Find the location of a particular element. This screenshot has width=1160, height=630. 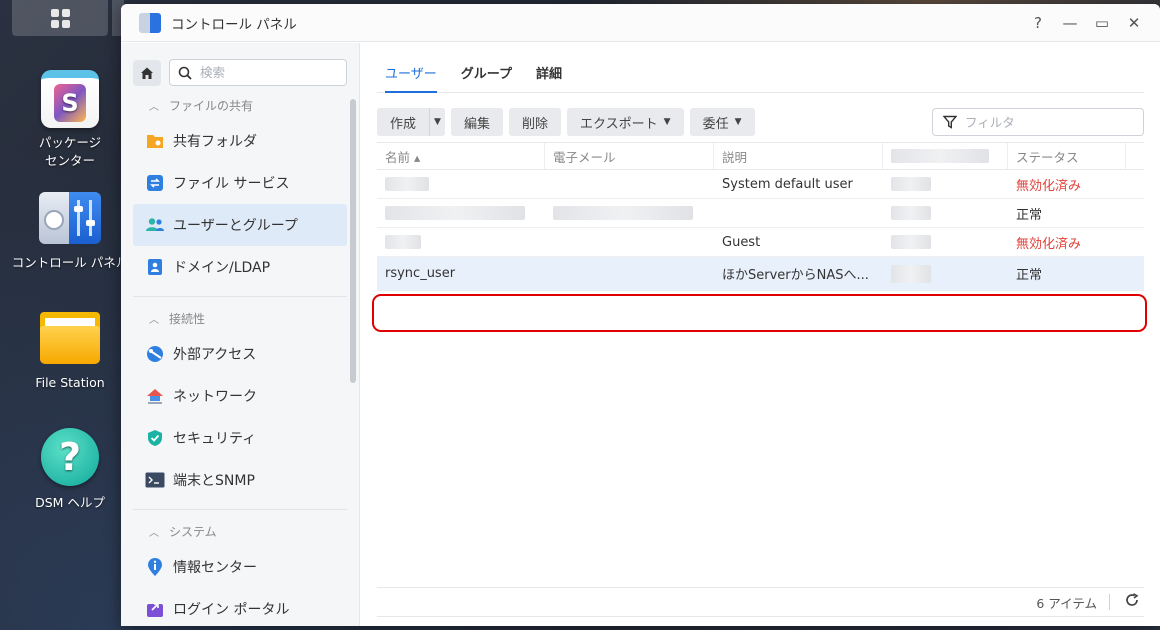

sidebar-item-label: ドメイン/LDAP is located at coordinates (222, 268).